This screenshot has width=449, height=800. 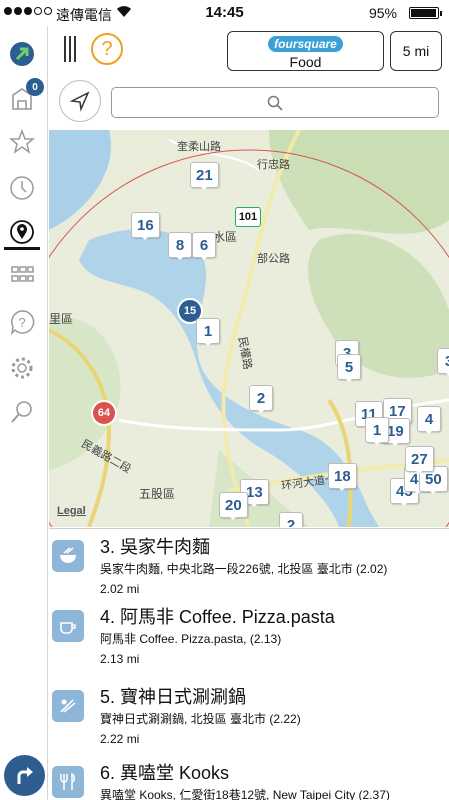 I want to click on map-pin: 20, so click(x=233, y=506).